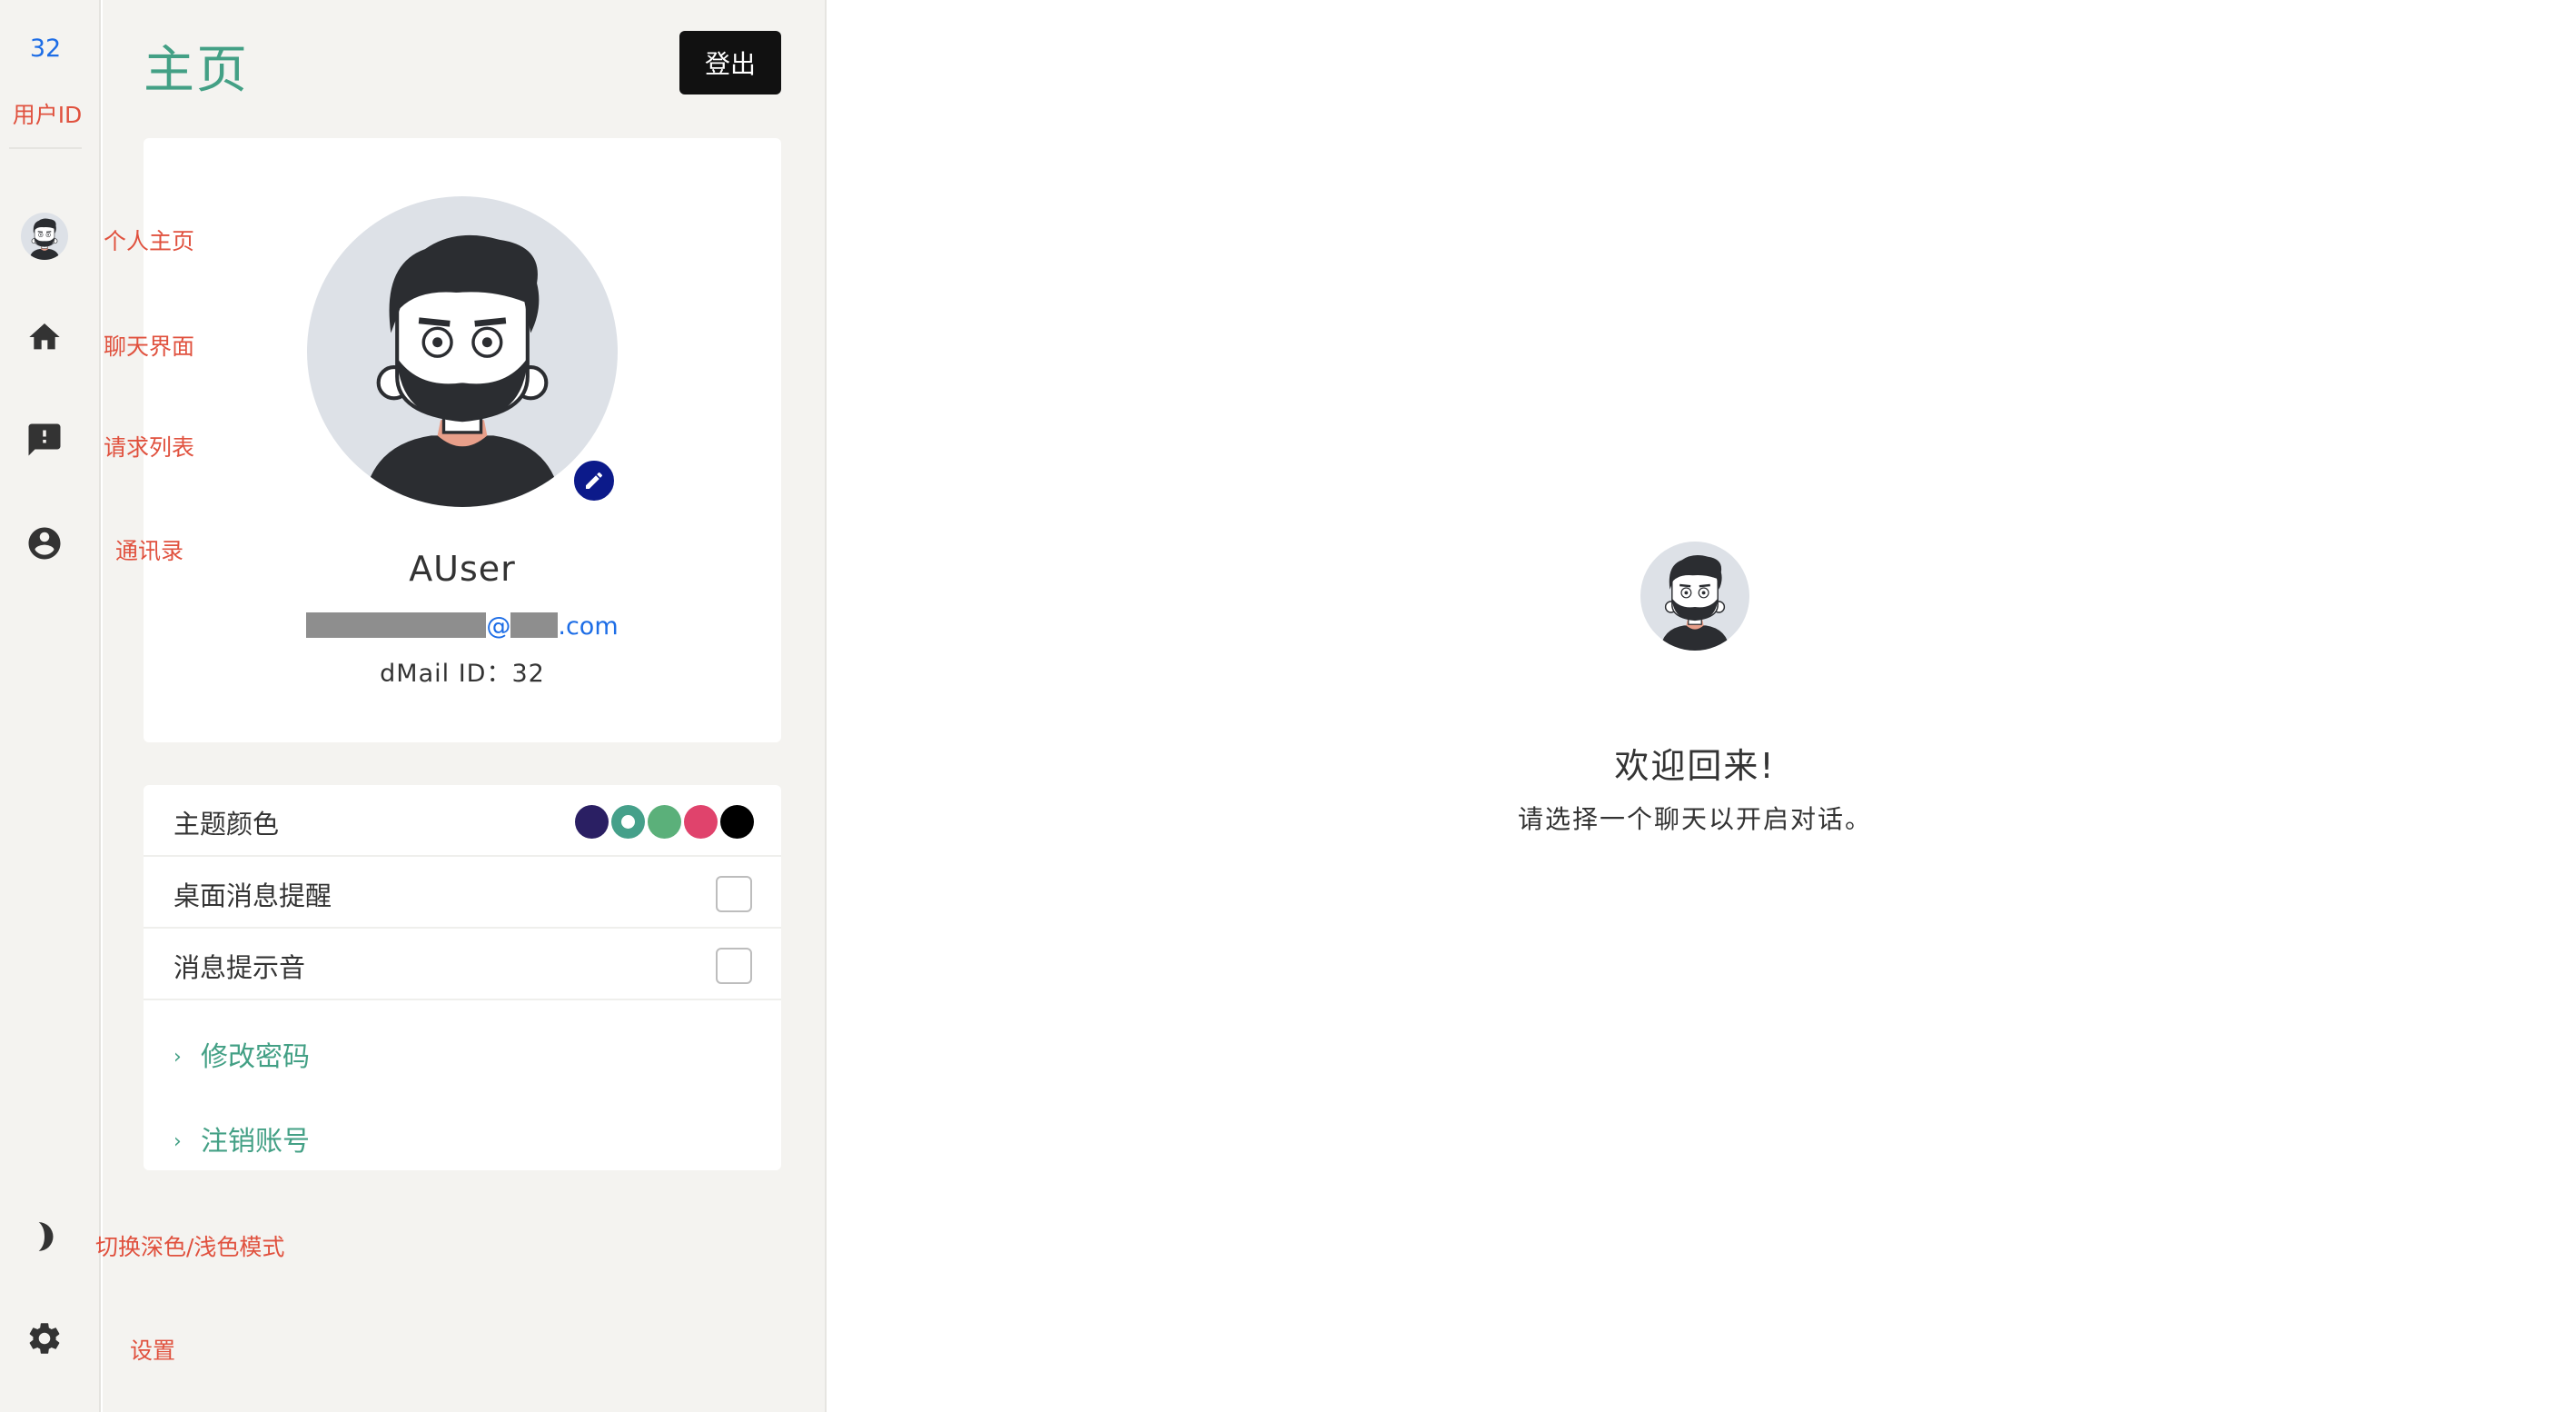 The width and height of the screenshot is (2576, 1412). Describe the element at coordinates (462, 351) in the screenshot. I see `profile-avatar` at that location.